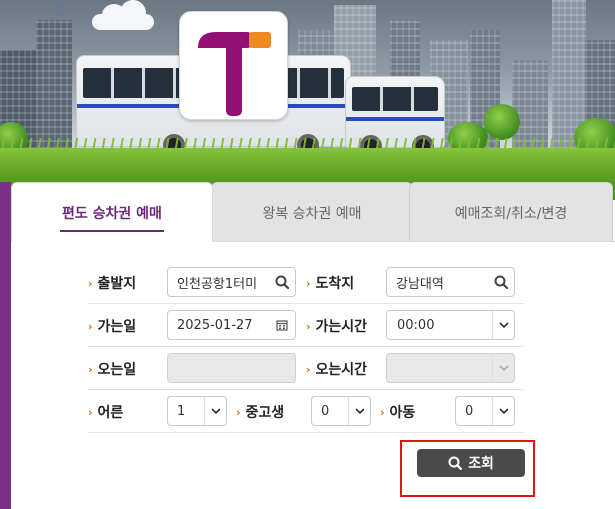  What do you see at coordinates (106, 413) in the screenshot?
I see `adult-label: › 어른` at bounding box center [106, 413].